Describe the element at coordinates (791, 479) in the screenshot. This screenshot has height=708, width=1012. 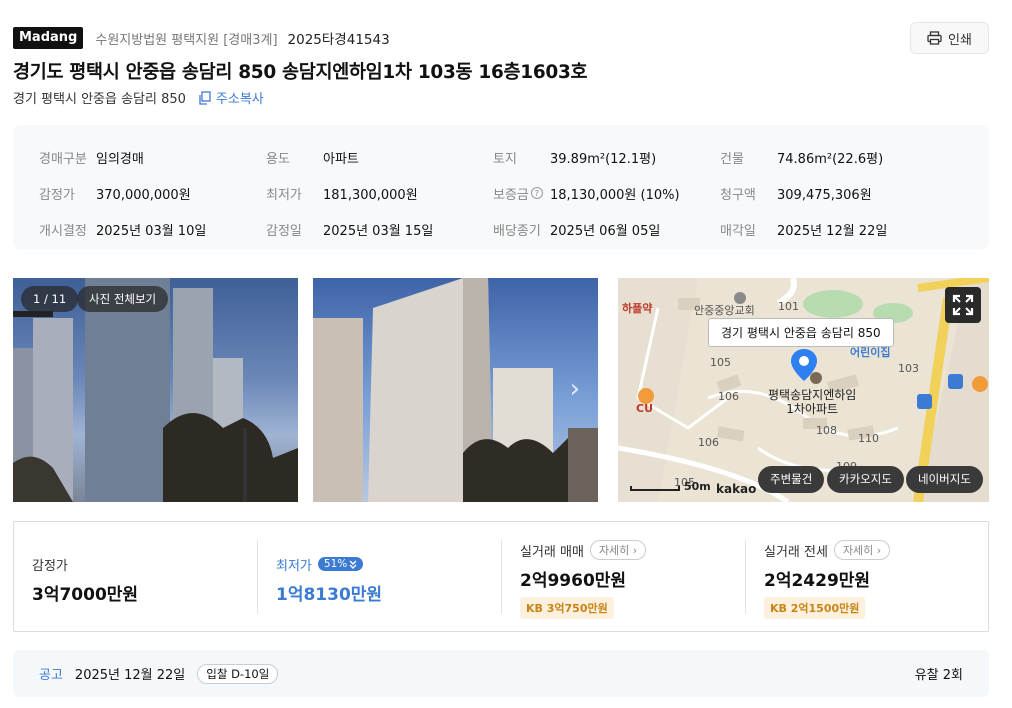
I see `nearby-listings-button: 주변물건` at that location.